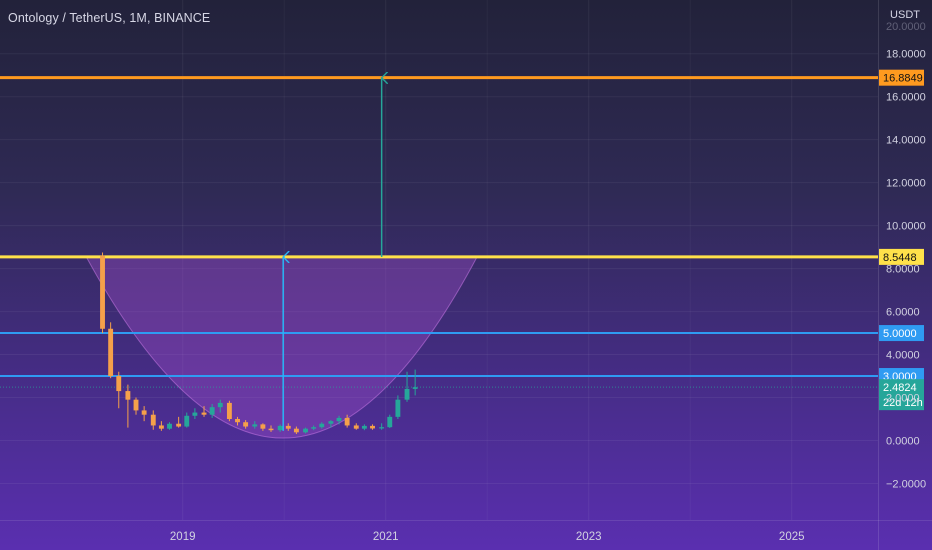 This screenshot has height=550, width=932. I want to click on x-tick-label: 2019, so click(183, 537).